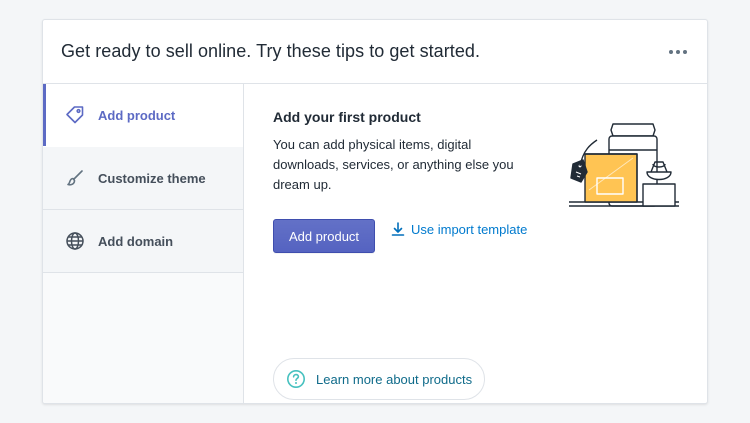 This screenshot has width=750, height=423. Describe the element at coordinates (671, 52) in the screenshot. I see `horizontal-dots-icon` at that location.